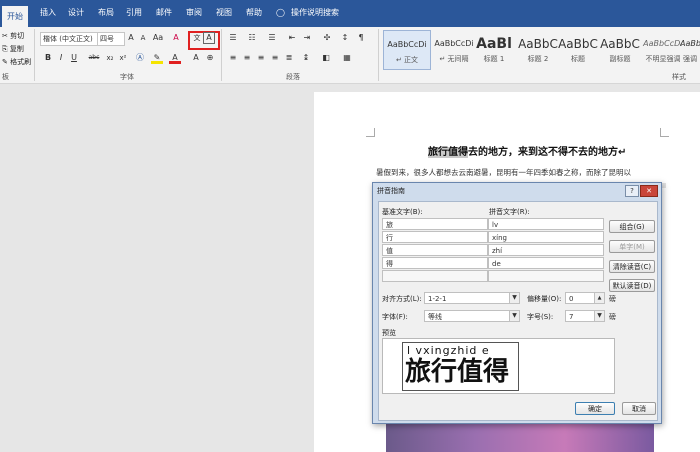  Describe the element at coordinates (111, 39) in the screenshot. I see `font-size-combo: 四号` at that location.